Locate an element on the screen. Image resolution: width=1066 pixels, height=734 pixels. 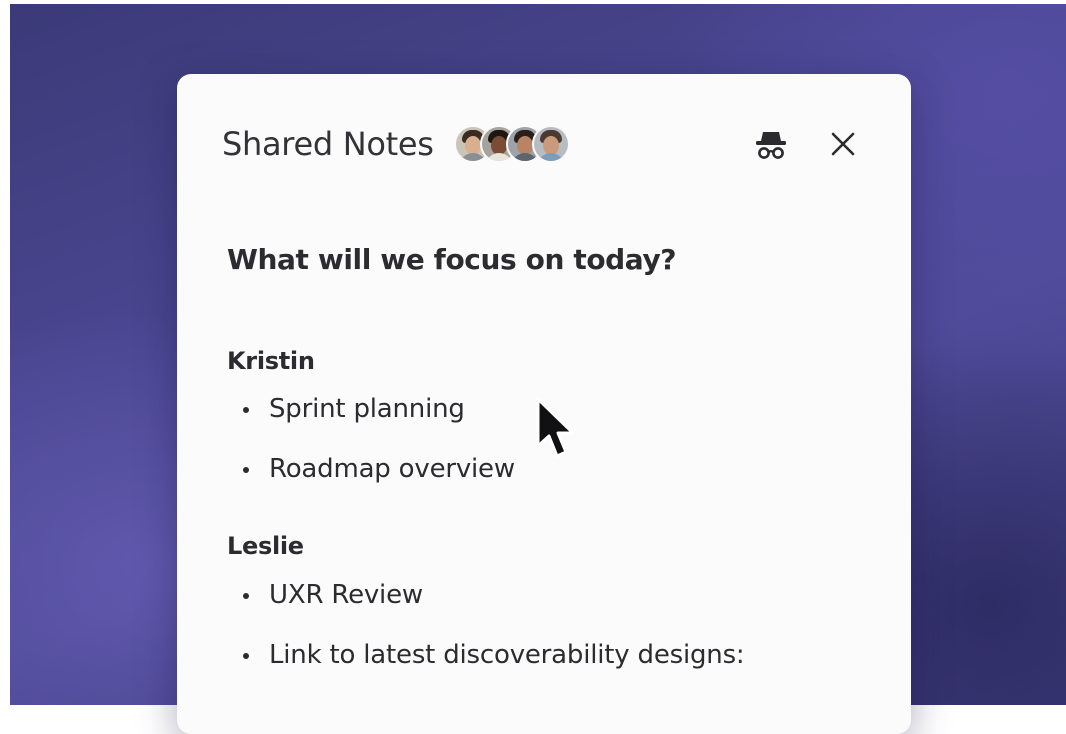
notes-heading: What will we focus on today? is located at coordinates (452, 259).